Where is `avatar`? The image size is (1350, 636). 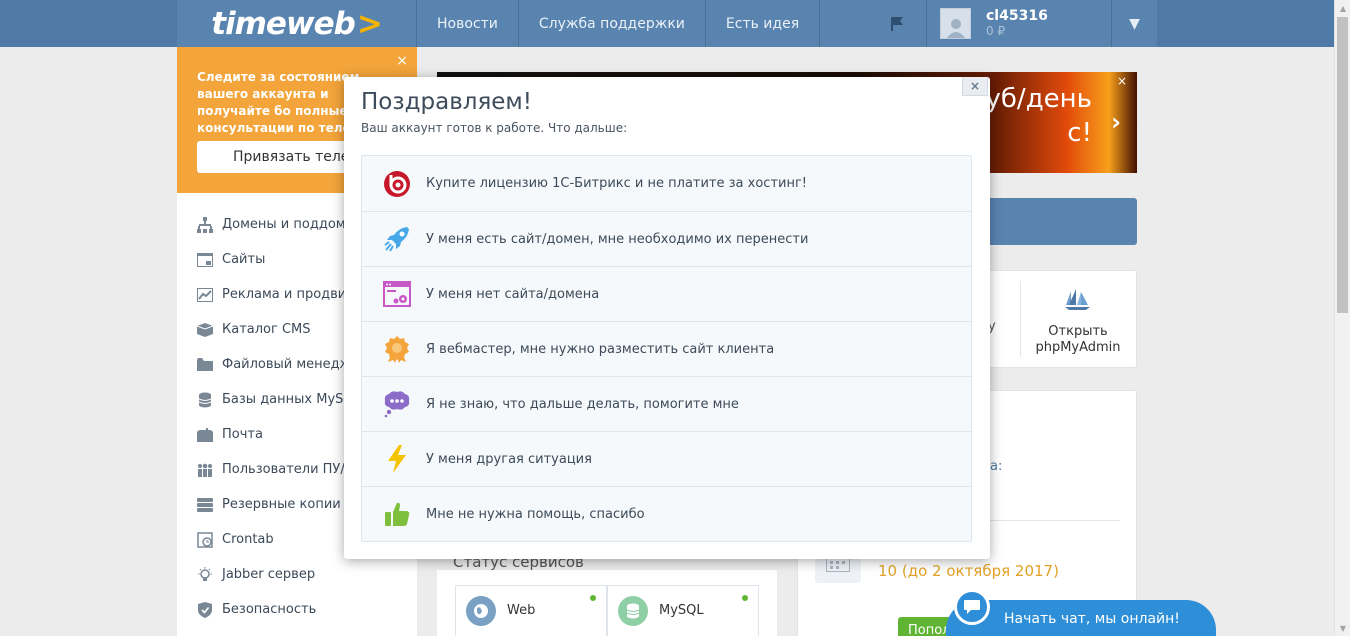 avatar is located at coordinates (955, 23).